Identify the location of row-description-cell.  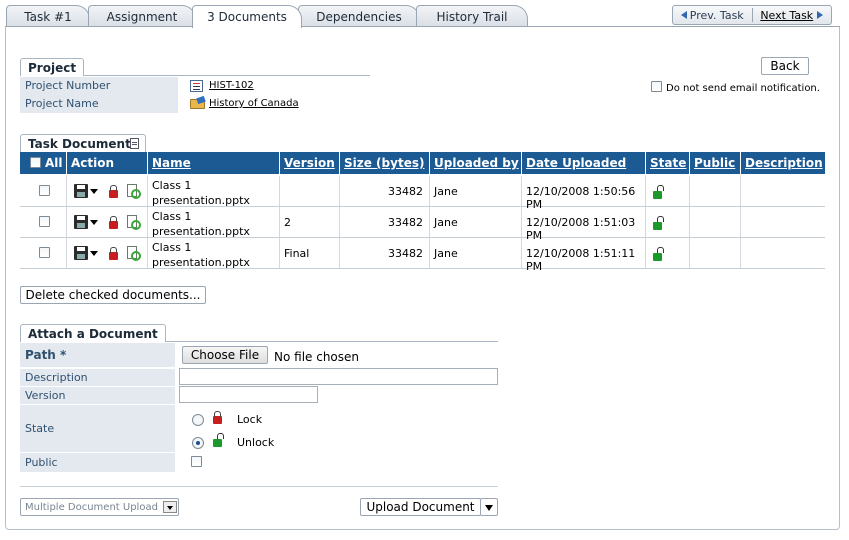
(782, 222).